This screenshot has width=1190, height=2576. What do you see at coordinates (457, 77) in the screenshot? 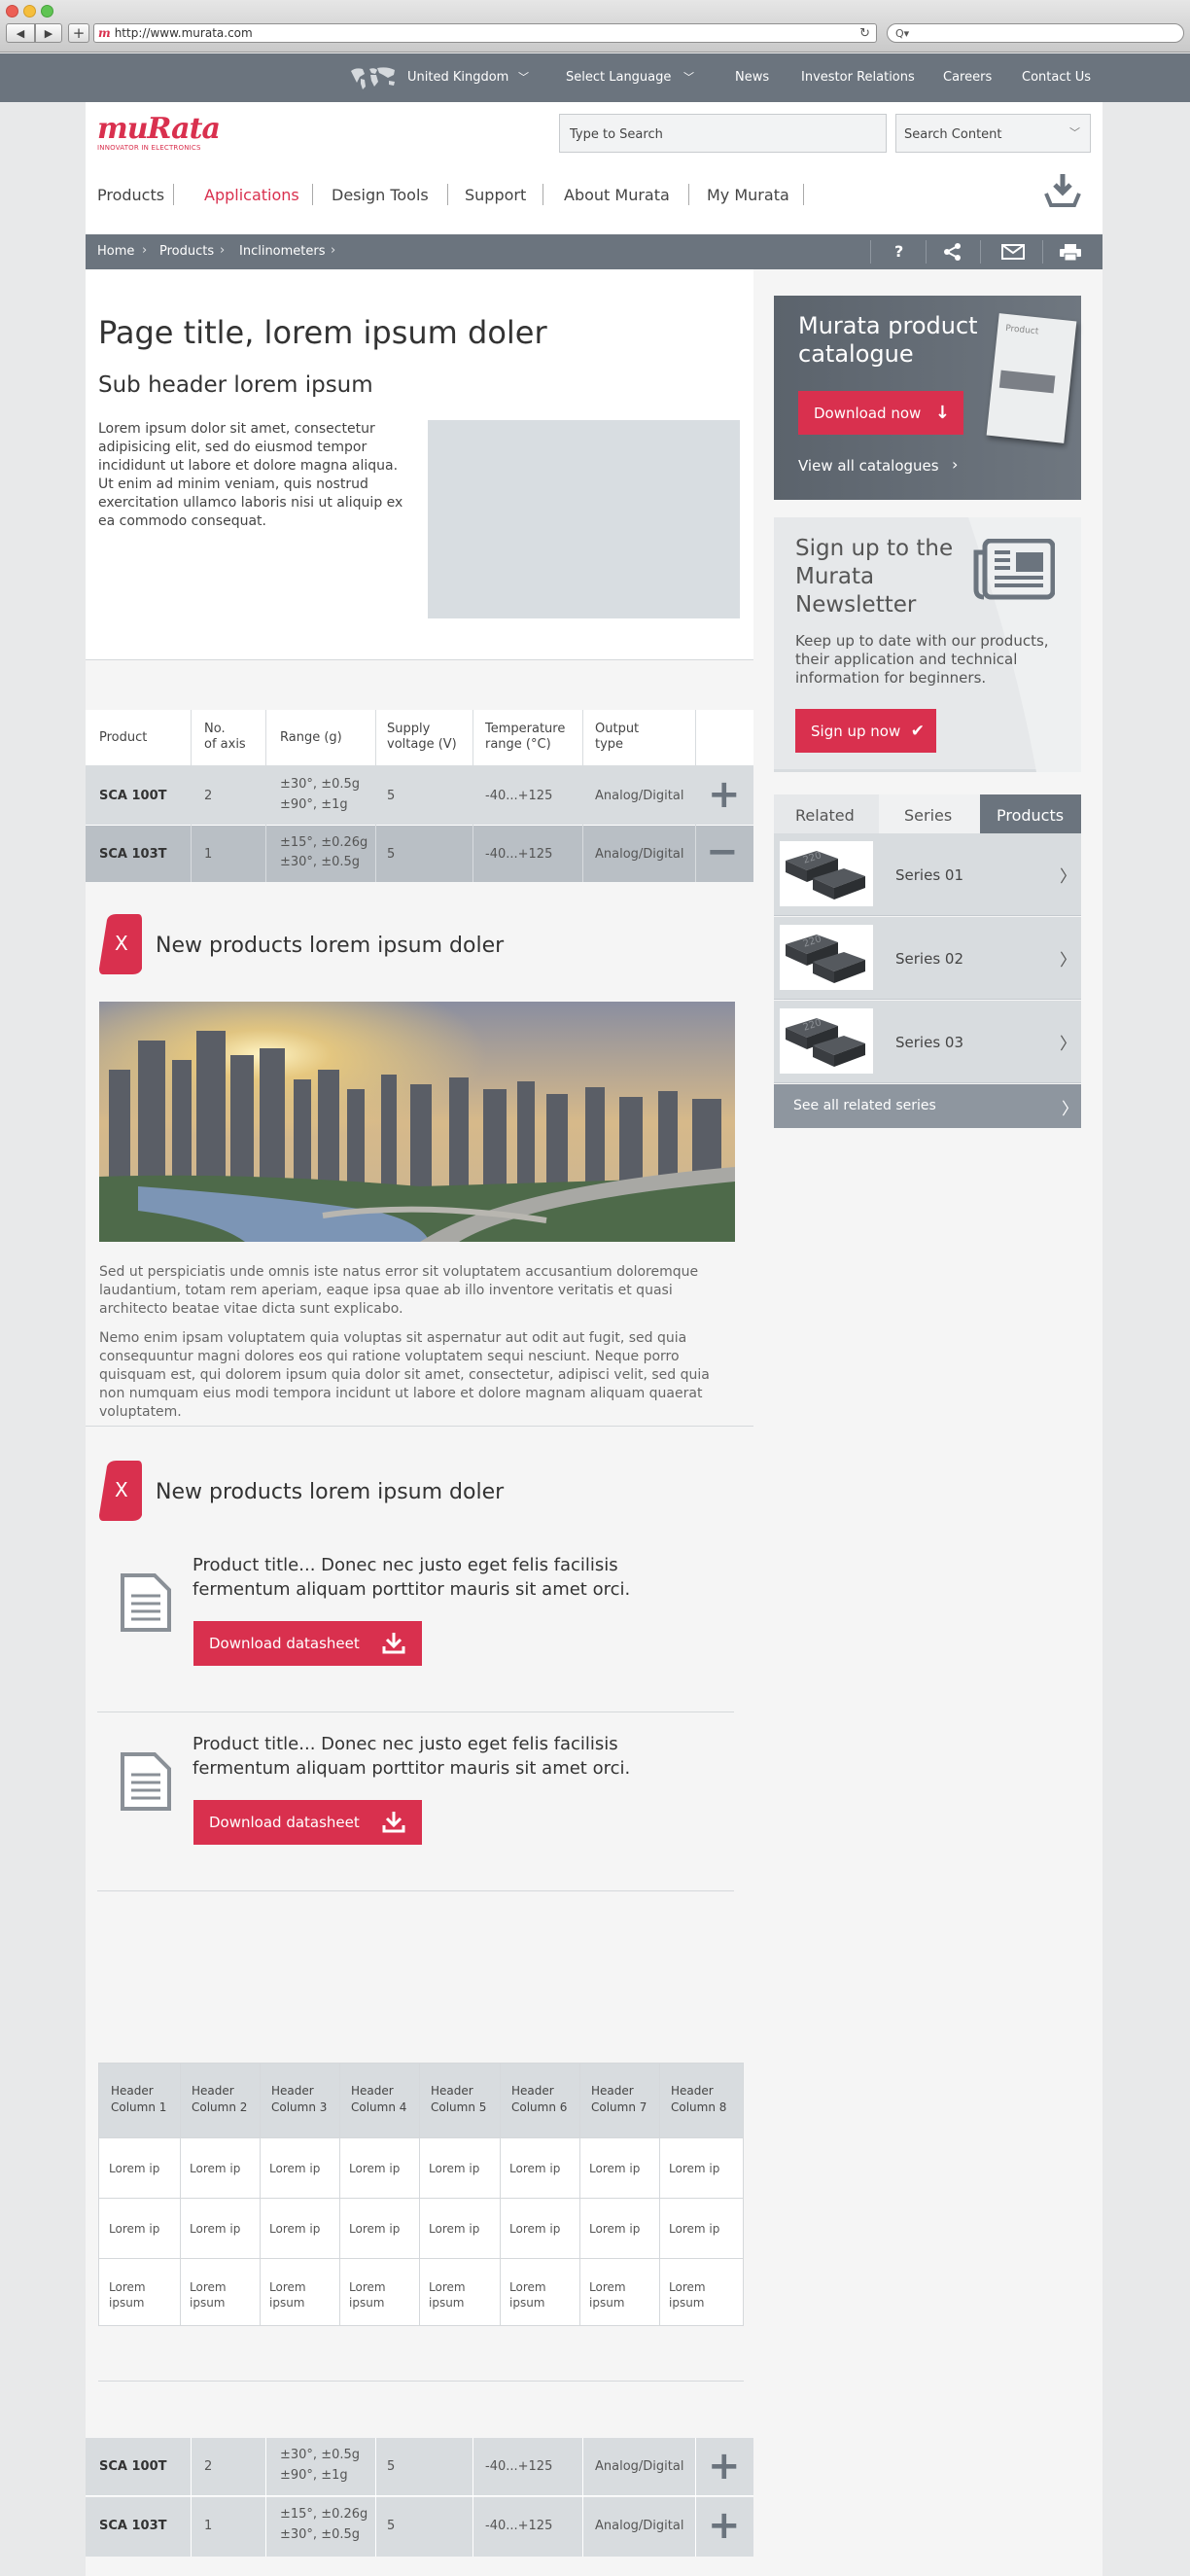
I see `region-selector: United Kingdom` at bounding box center [457, 77].